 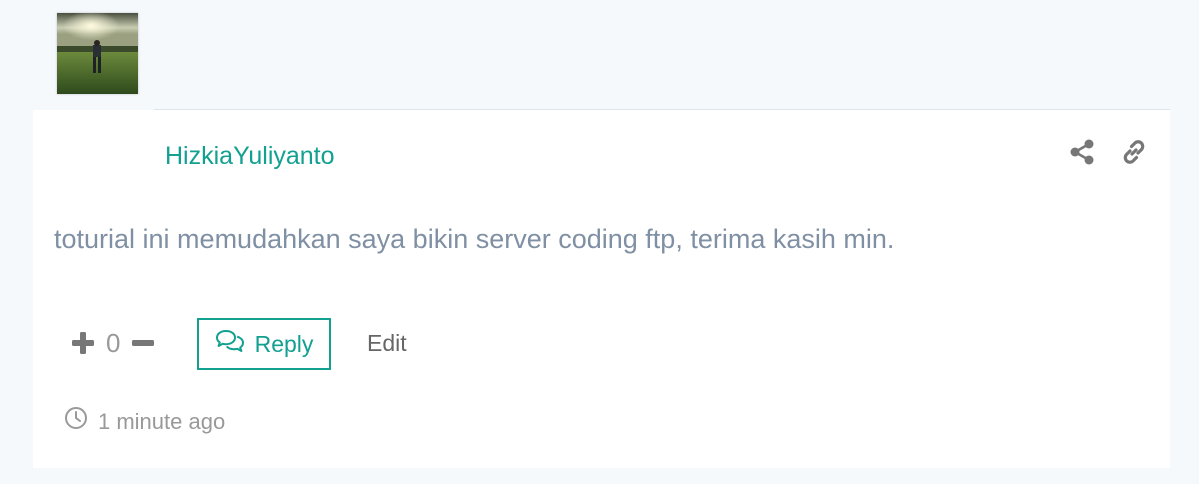 I want to click on timestamp-text: 1 minute ago, so click(x=162, y=421).